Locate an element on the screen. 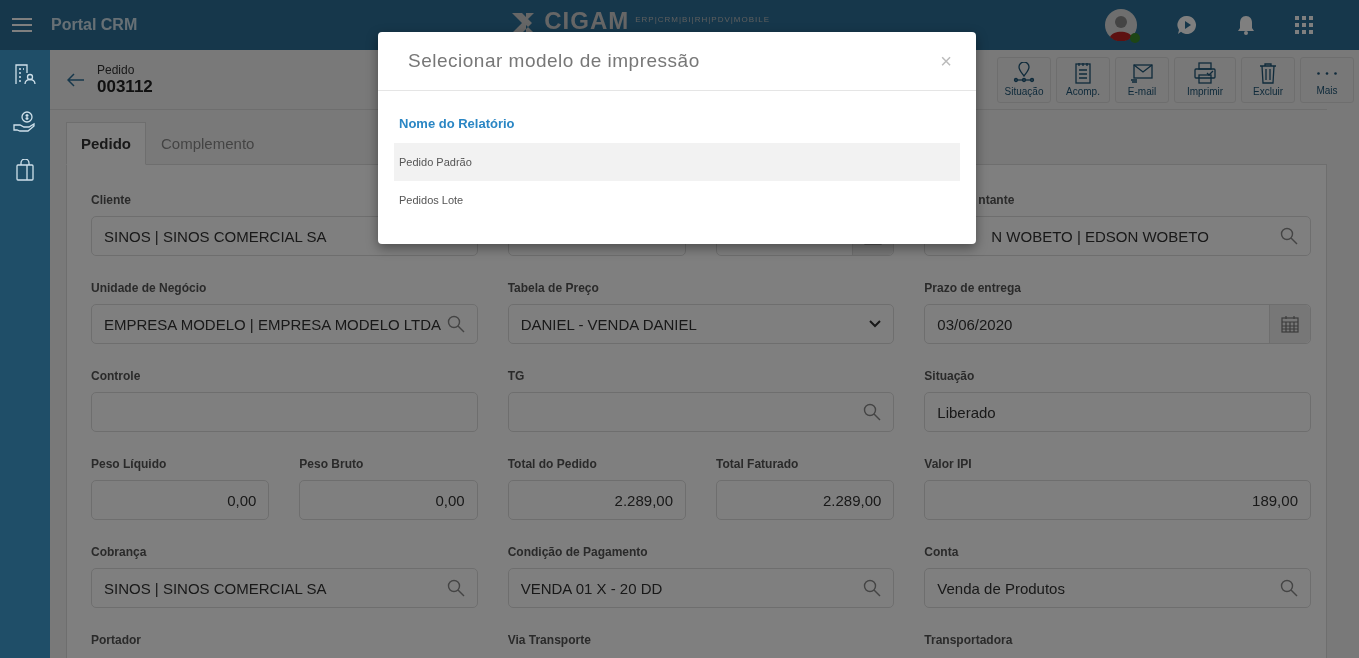 The image size is (1359, 658). field-label: Total Faturado is located at coordinates (757, 464).